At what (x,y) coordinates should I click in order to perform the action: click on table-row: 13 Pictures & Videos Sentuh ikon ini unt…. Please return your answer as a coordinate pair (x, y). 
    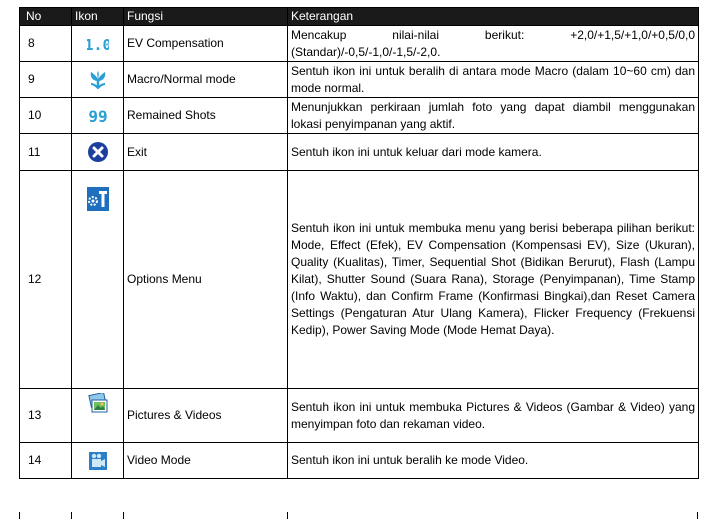
    Looking at the image, I should click on (359, 415).